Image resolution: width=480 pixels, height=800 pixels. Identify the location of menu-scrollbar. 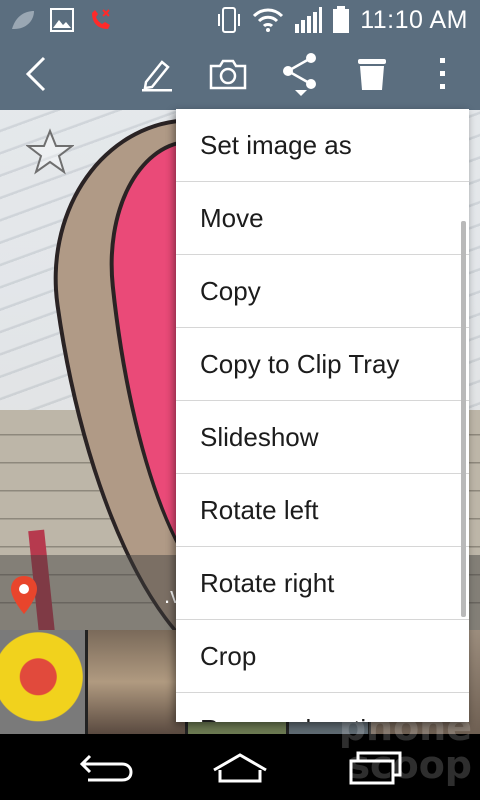
(463, 419).